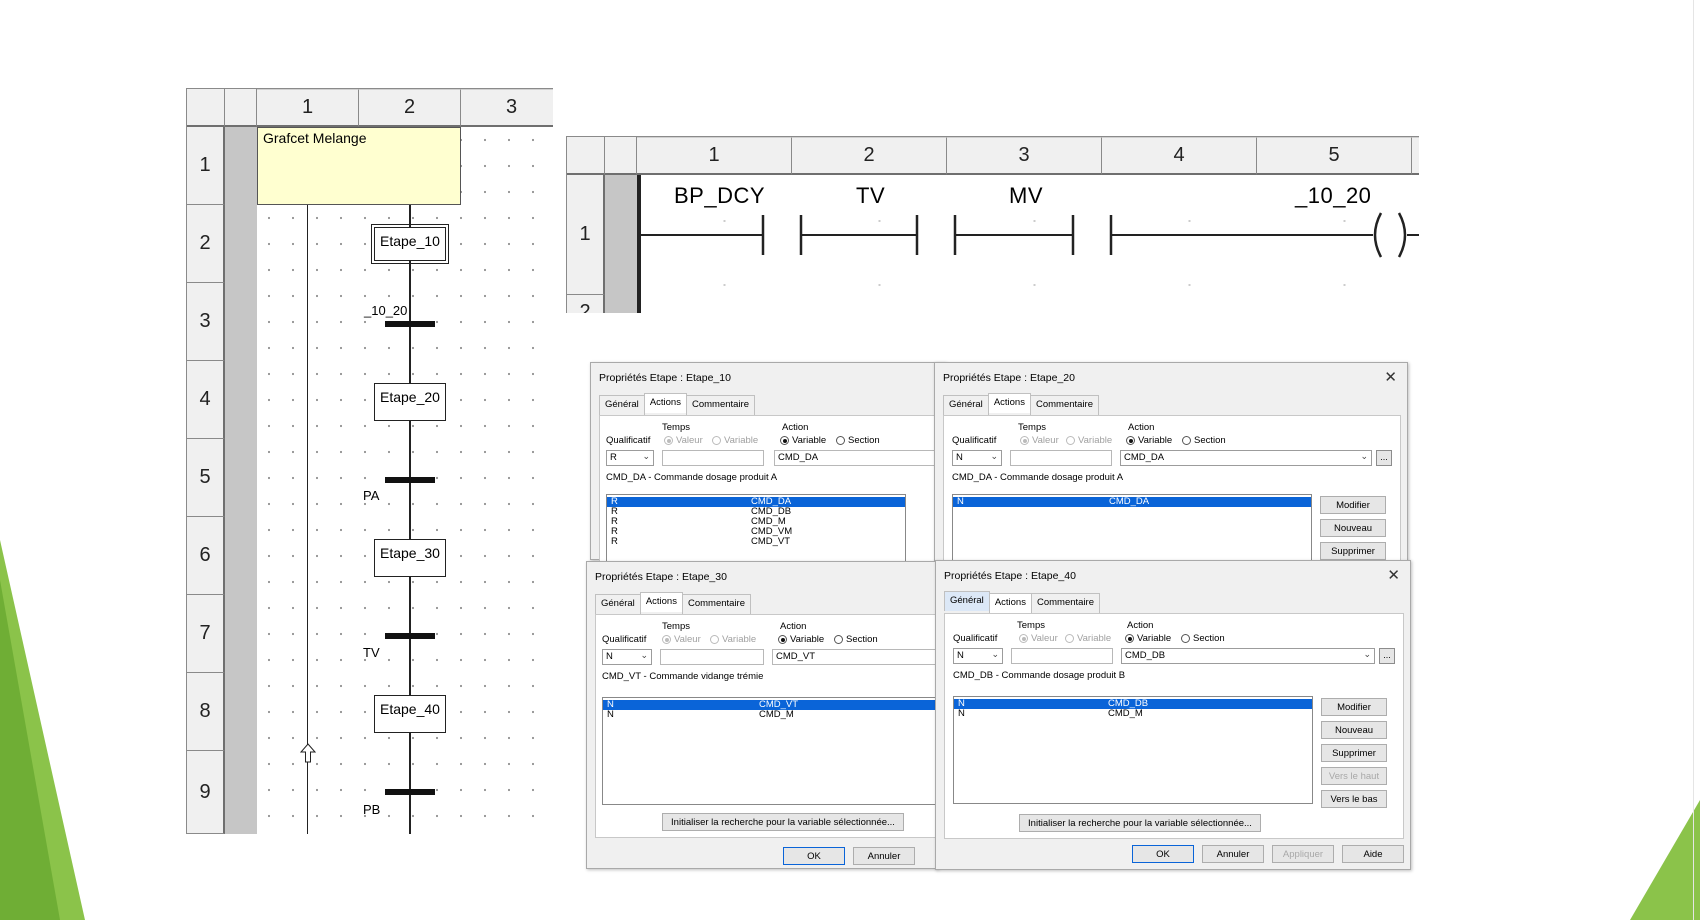  What do you see at coordinates (1179, 156) in the screenshot?
I see `col-header: 4` at bounding box center [1179, 156].